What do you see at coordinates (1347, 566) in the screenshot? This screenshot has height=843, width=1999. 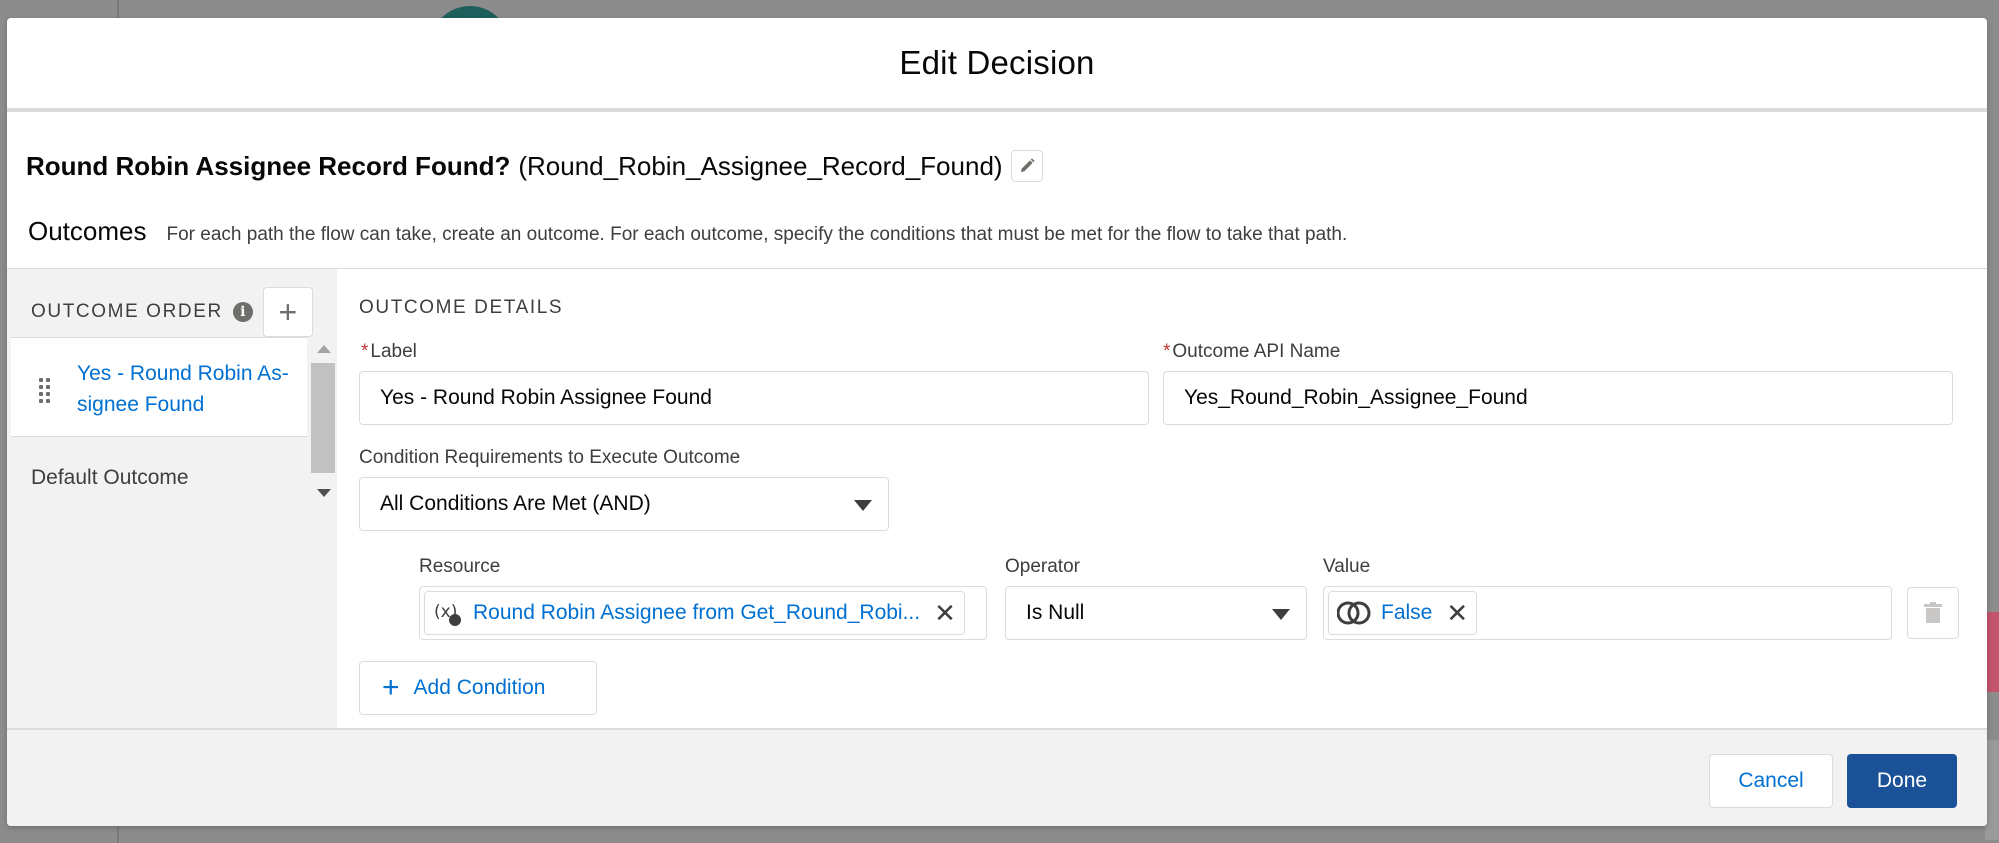 I see `value-label: Value` at bounding box center [1347, 566].